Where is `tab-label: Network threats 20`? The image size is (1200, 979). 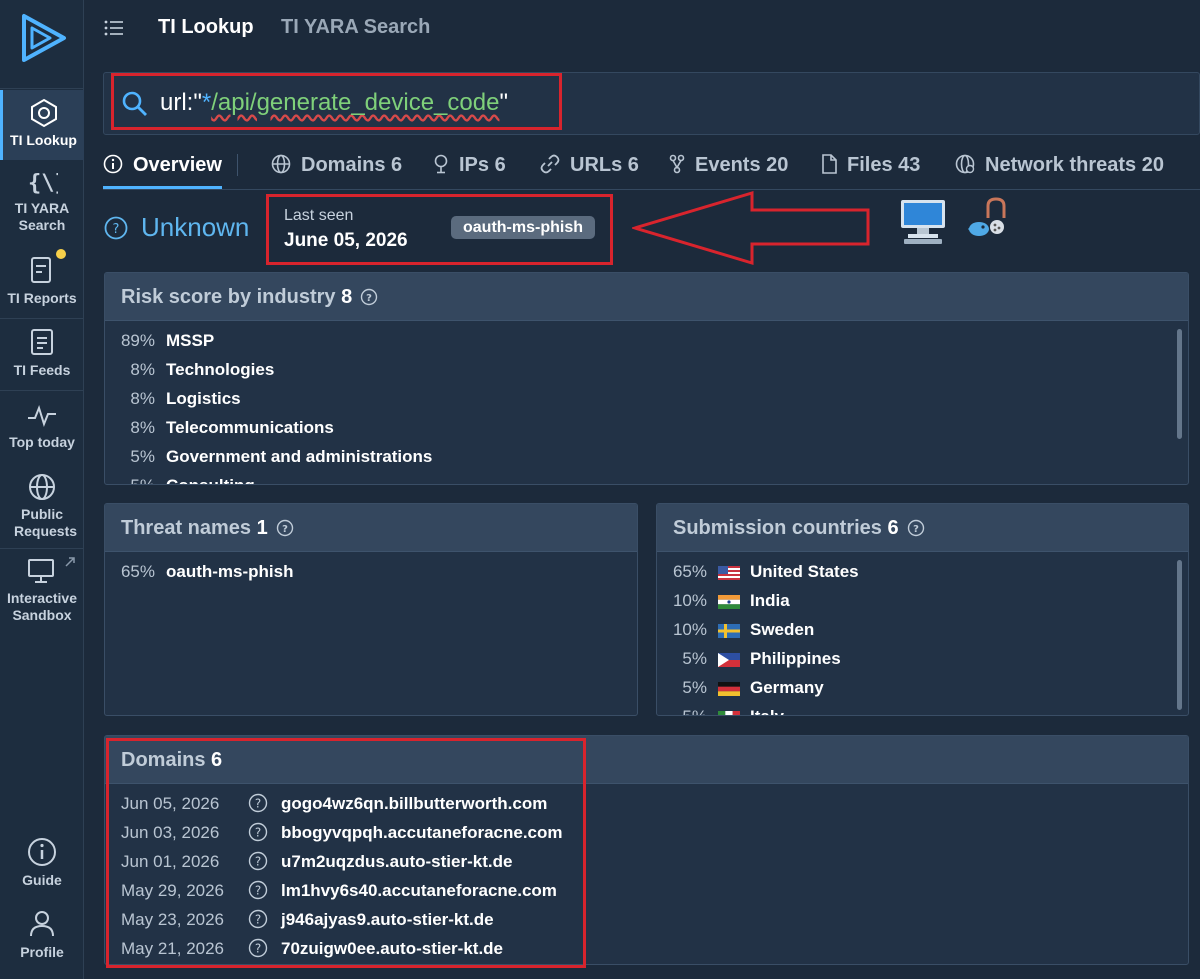
tab-label: Network threats 20 is located at coordinates (1074, 165).